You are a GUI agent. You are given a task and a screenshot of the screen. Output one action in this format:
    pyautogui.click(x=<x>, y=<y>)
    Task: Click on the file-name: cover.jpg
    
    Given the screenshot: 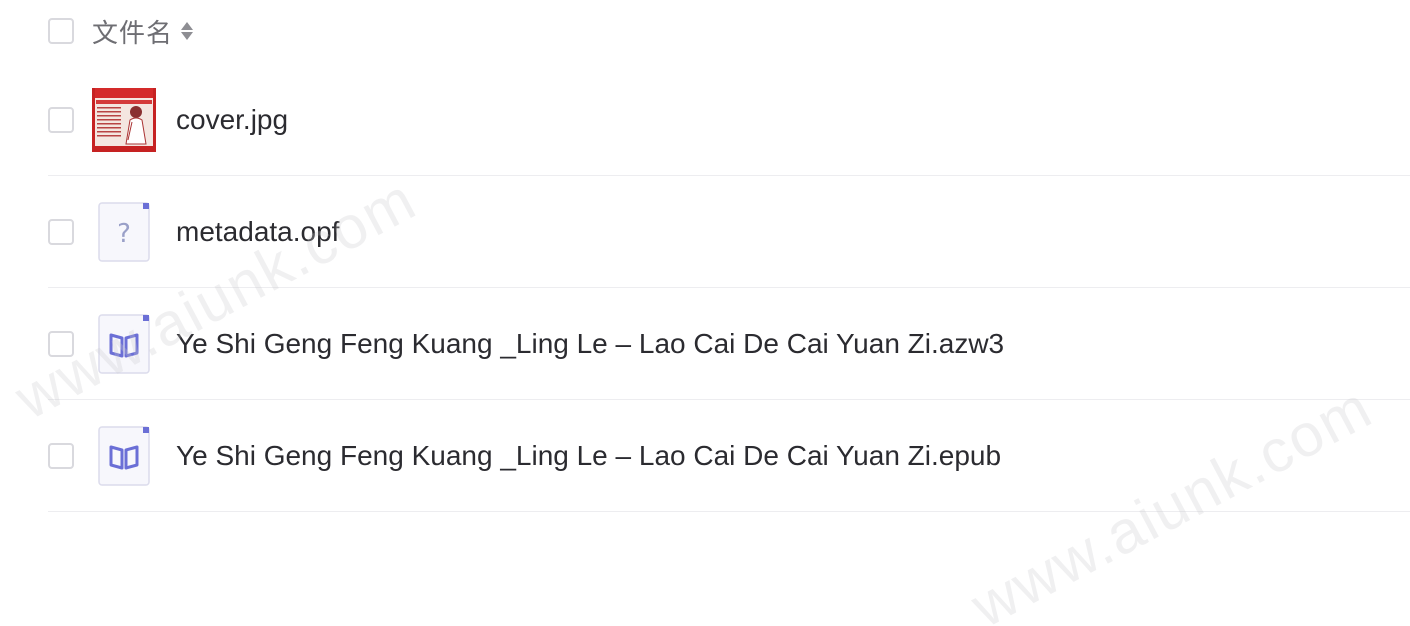 What is the action you would take?
    pyautogui.click(x=232, y=120)
    